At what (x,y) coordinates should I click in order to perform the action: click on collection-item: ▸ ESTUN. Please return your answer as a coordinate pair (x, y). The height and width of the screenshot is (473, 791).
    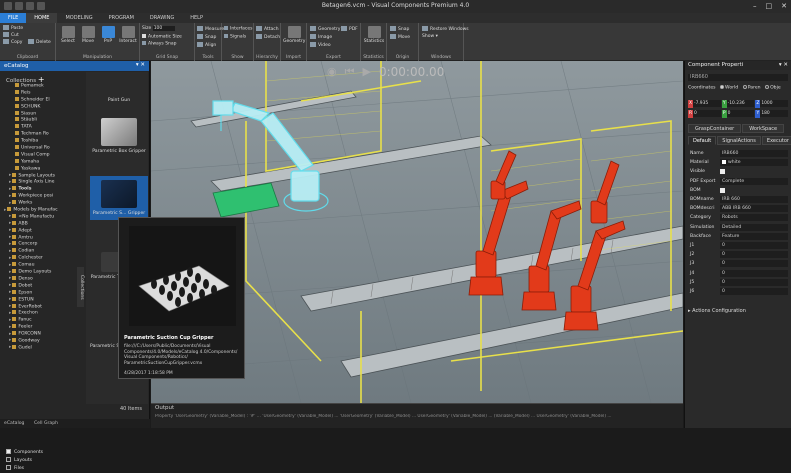
    Looking at the image, I should click on (38, 300).